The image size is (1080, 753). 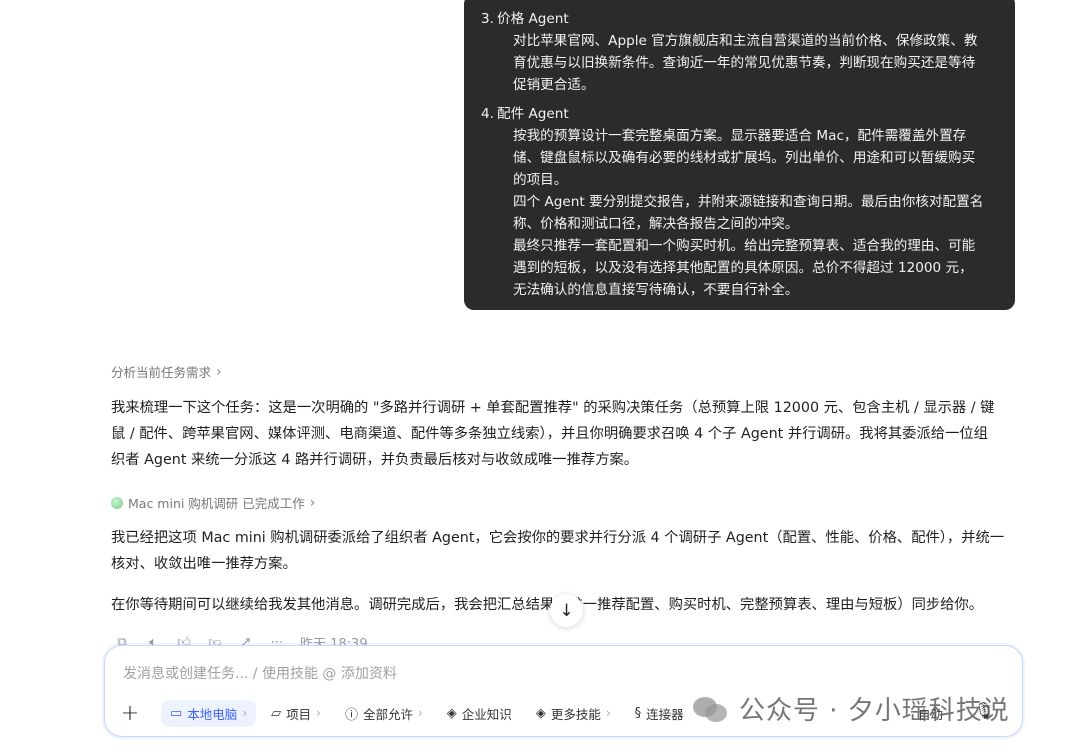 What do you see at coordinates (130, 713) in the screenshot?
I see `add-button: +` at bounding box center [130, 713].